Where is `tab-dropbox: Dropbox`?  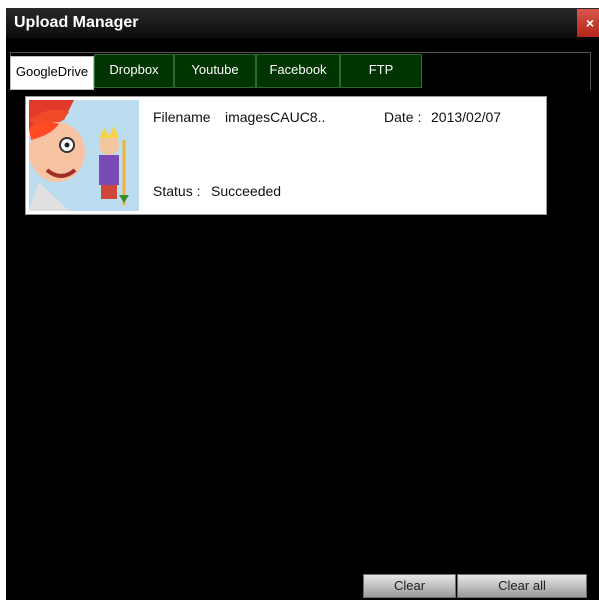 tab-dropbox: Dropbox is located at coordinates (134, 71).